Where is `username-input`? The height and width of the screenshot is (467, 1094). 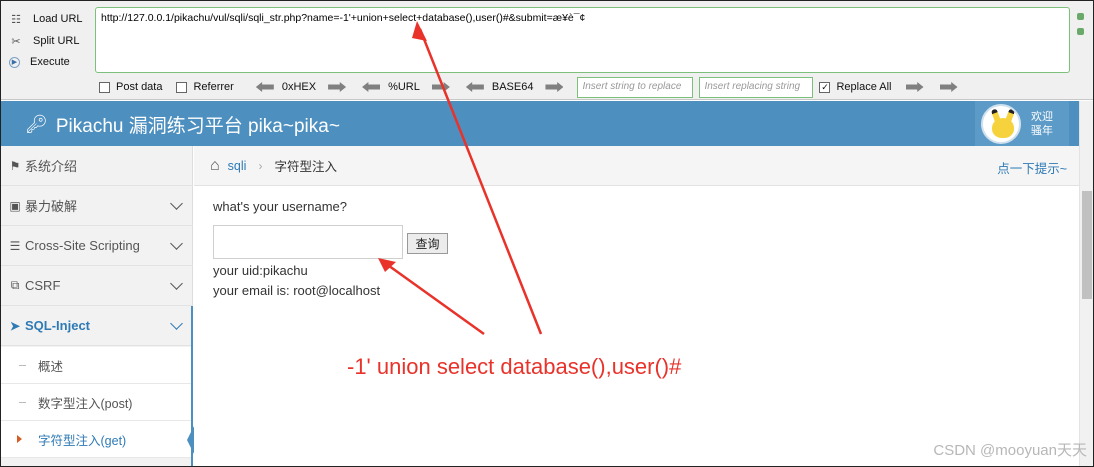 username-input is located at coordinates (308, 242).